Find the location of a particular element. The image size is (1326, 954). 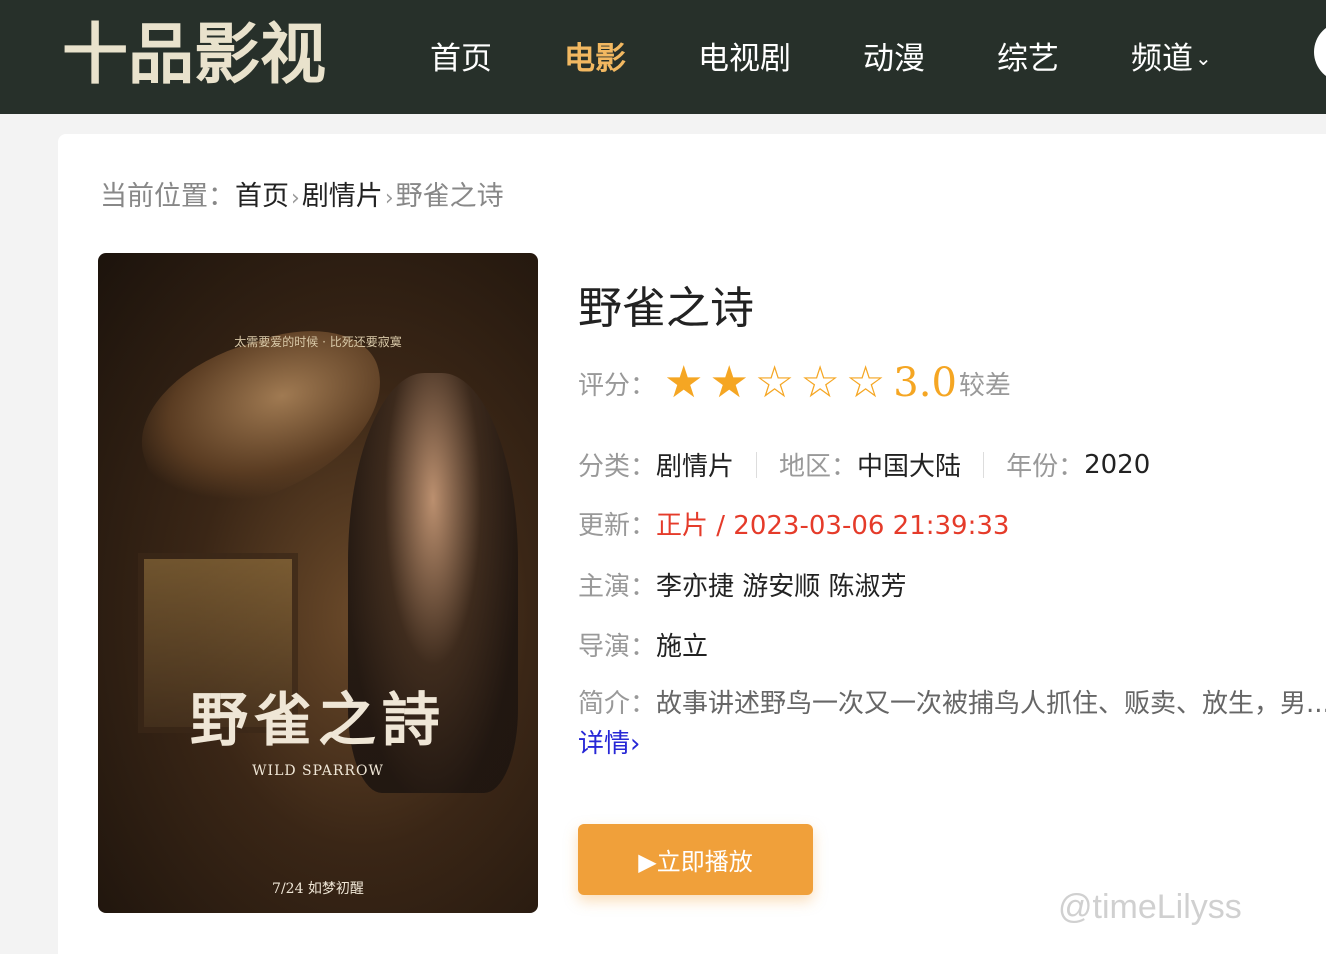

update-label: 更新： is located at coordinates (617, 526).